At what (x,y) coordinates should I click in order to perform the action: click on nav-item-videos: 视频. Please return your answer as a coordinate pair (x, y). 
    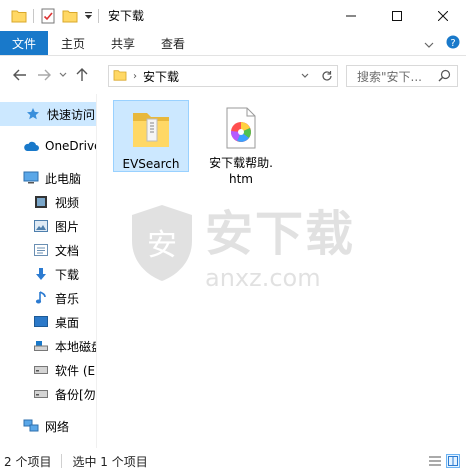
    Looking at the image, I should click on (48, 202).